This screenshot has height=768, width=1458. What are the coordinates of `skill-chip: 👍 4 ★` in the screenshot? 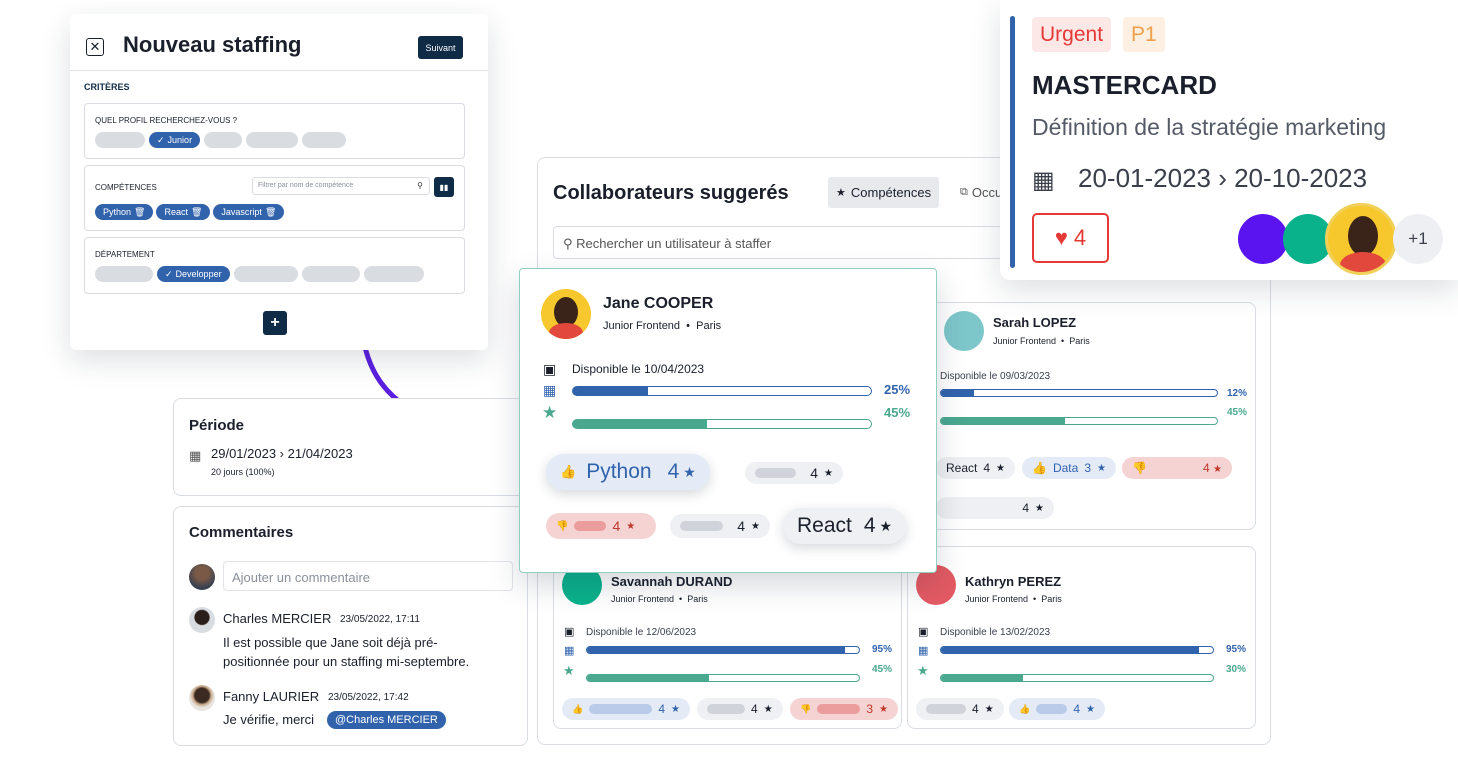 It's located at (626, 709).